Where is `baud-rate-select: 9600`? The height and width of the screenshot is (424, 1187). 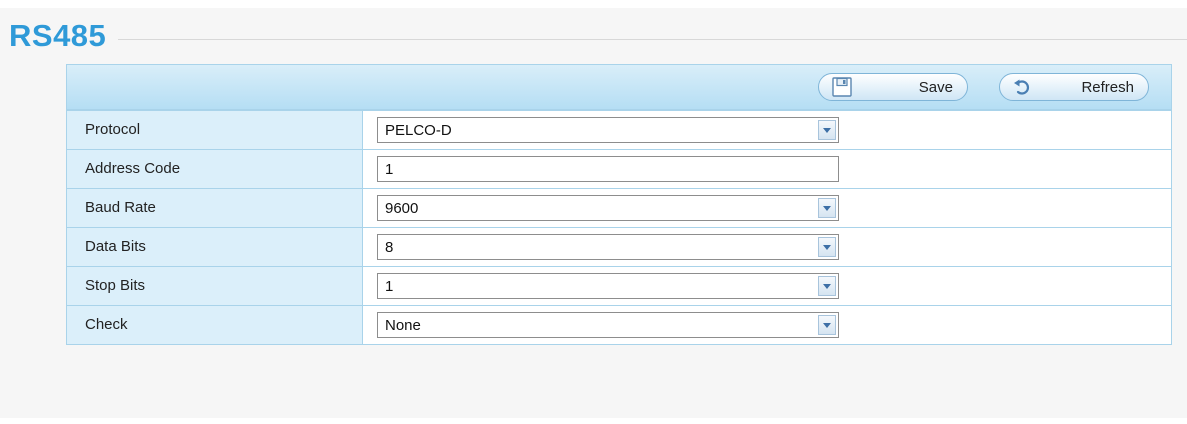
baud-rate-select: 9600 is located at coordinates (608, 208).